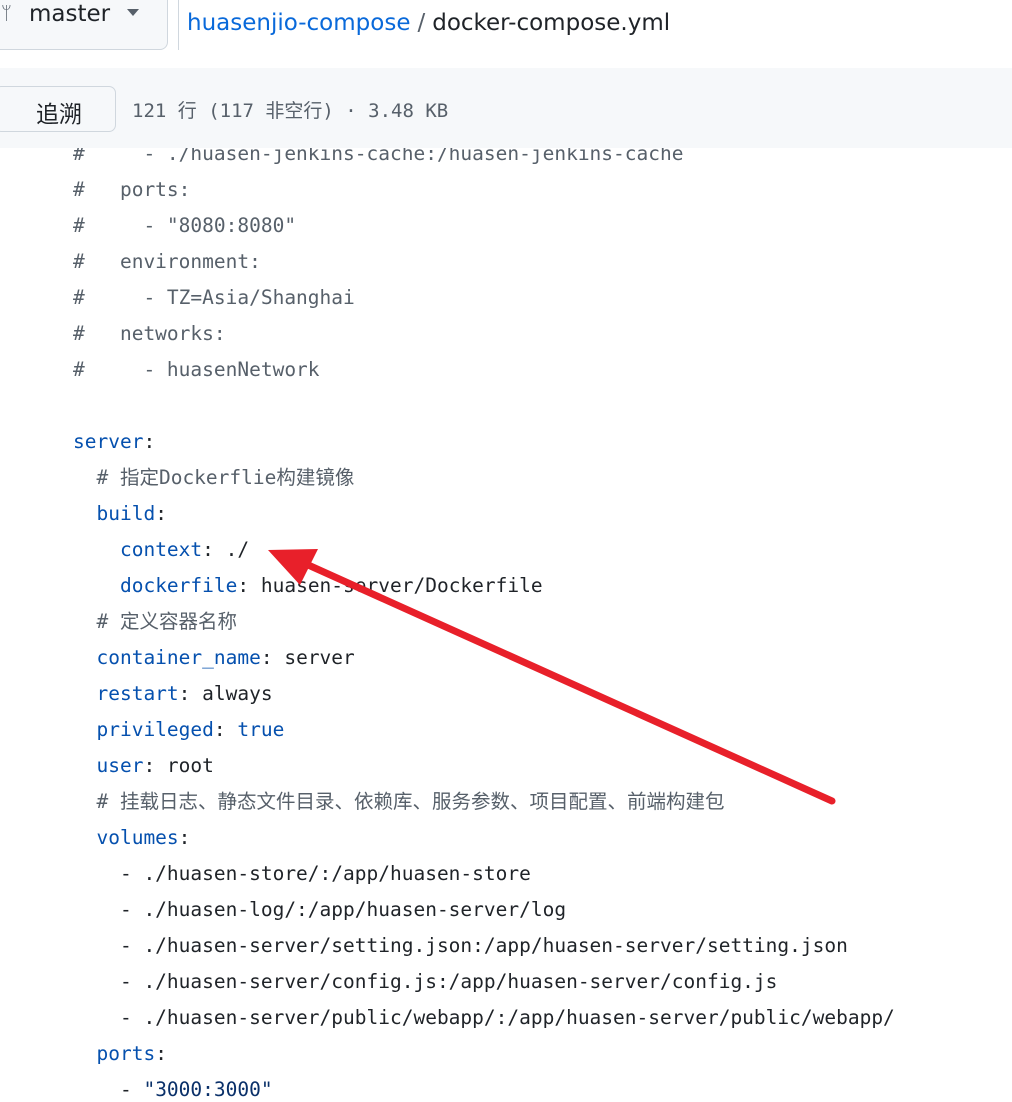 The width and height of the screenshot is (1012, 1102). I want to click on file-info: 121 行 (117 非空行) · 3.48 KB, so click(290, 111).